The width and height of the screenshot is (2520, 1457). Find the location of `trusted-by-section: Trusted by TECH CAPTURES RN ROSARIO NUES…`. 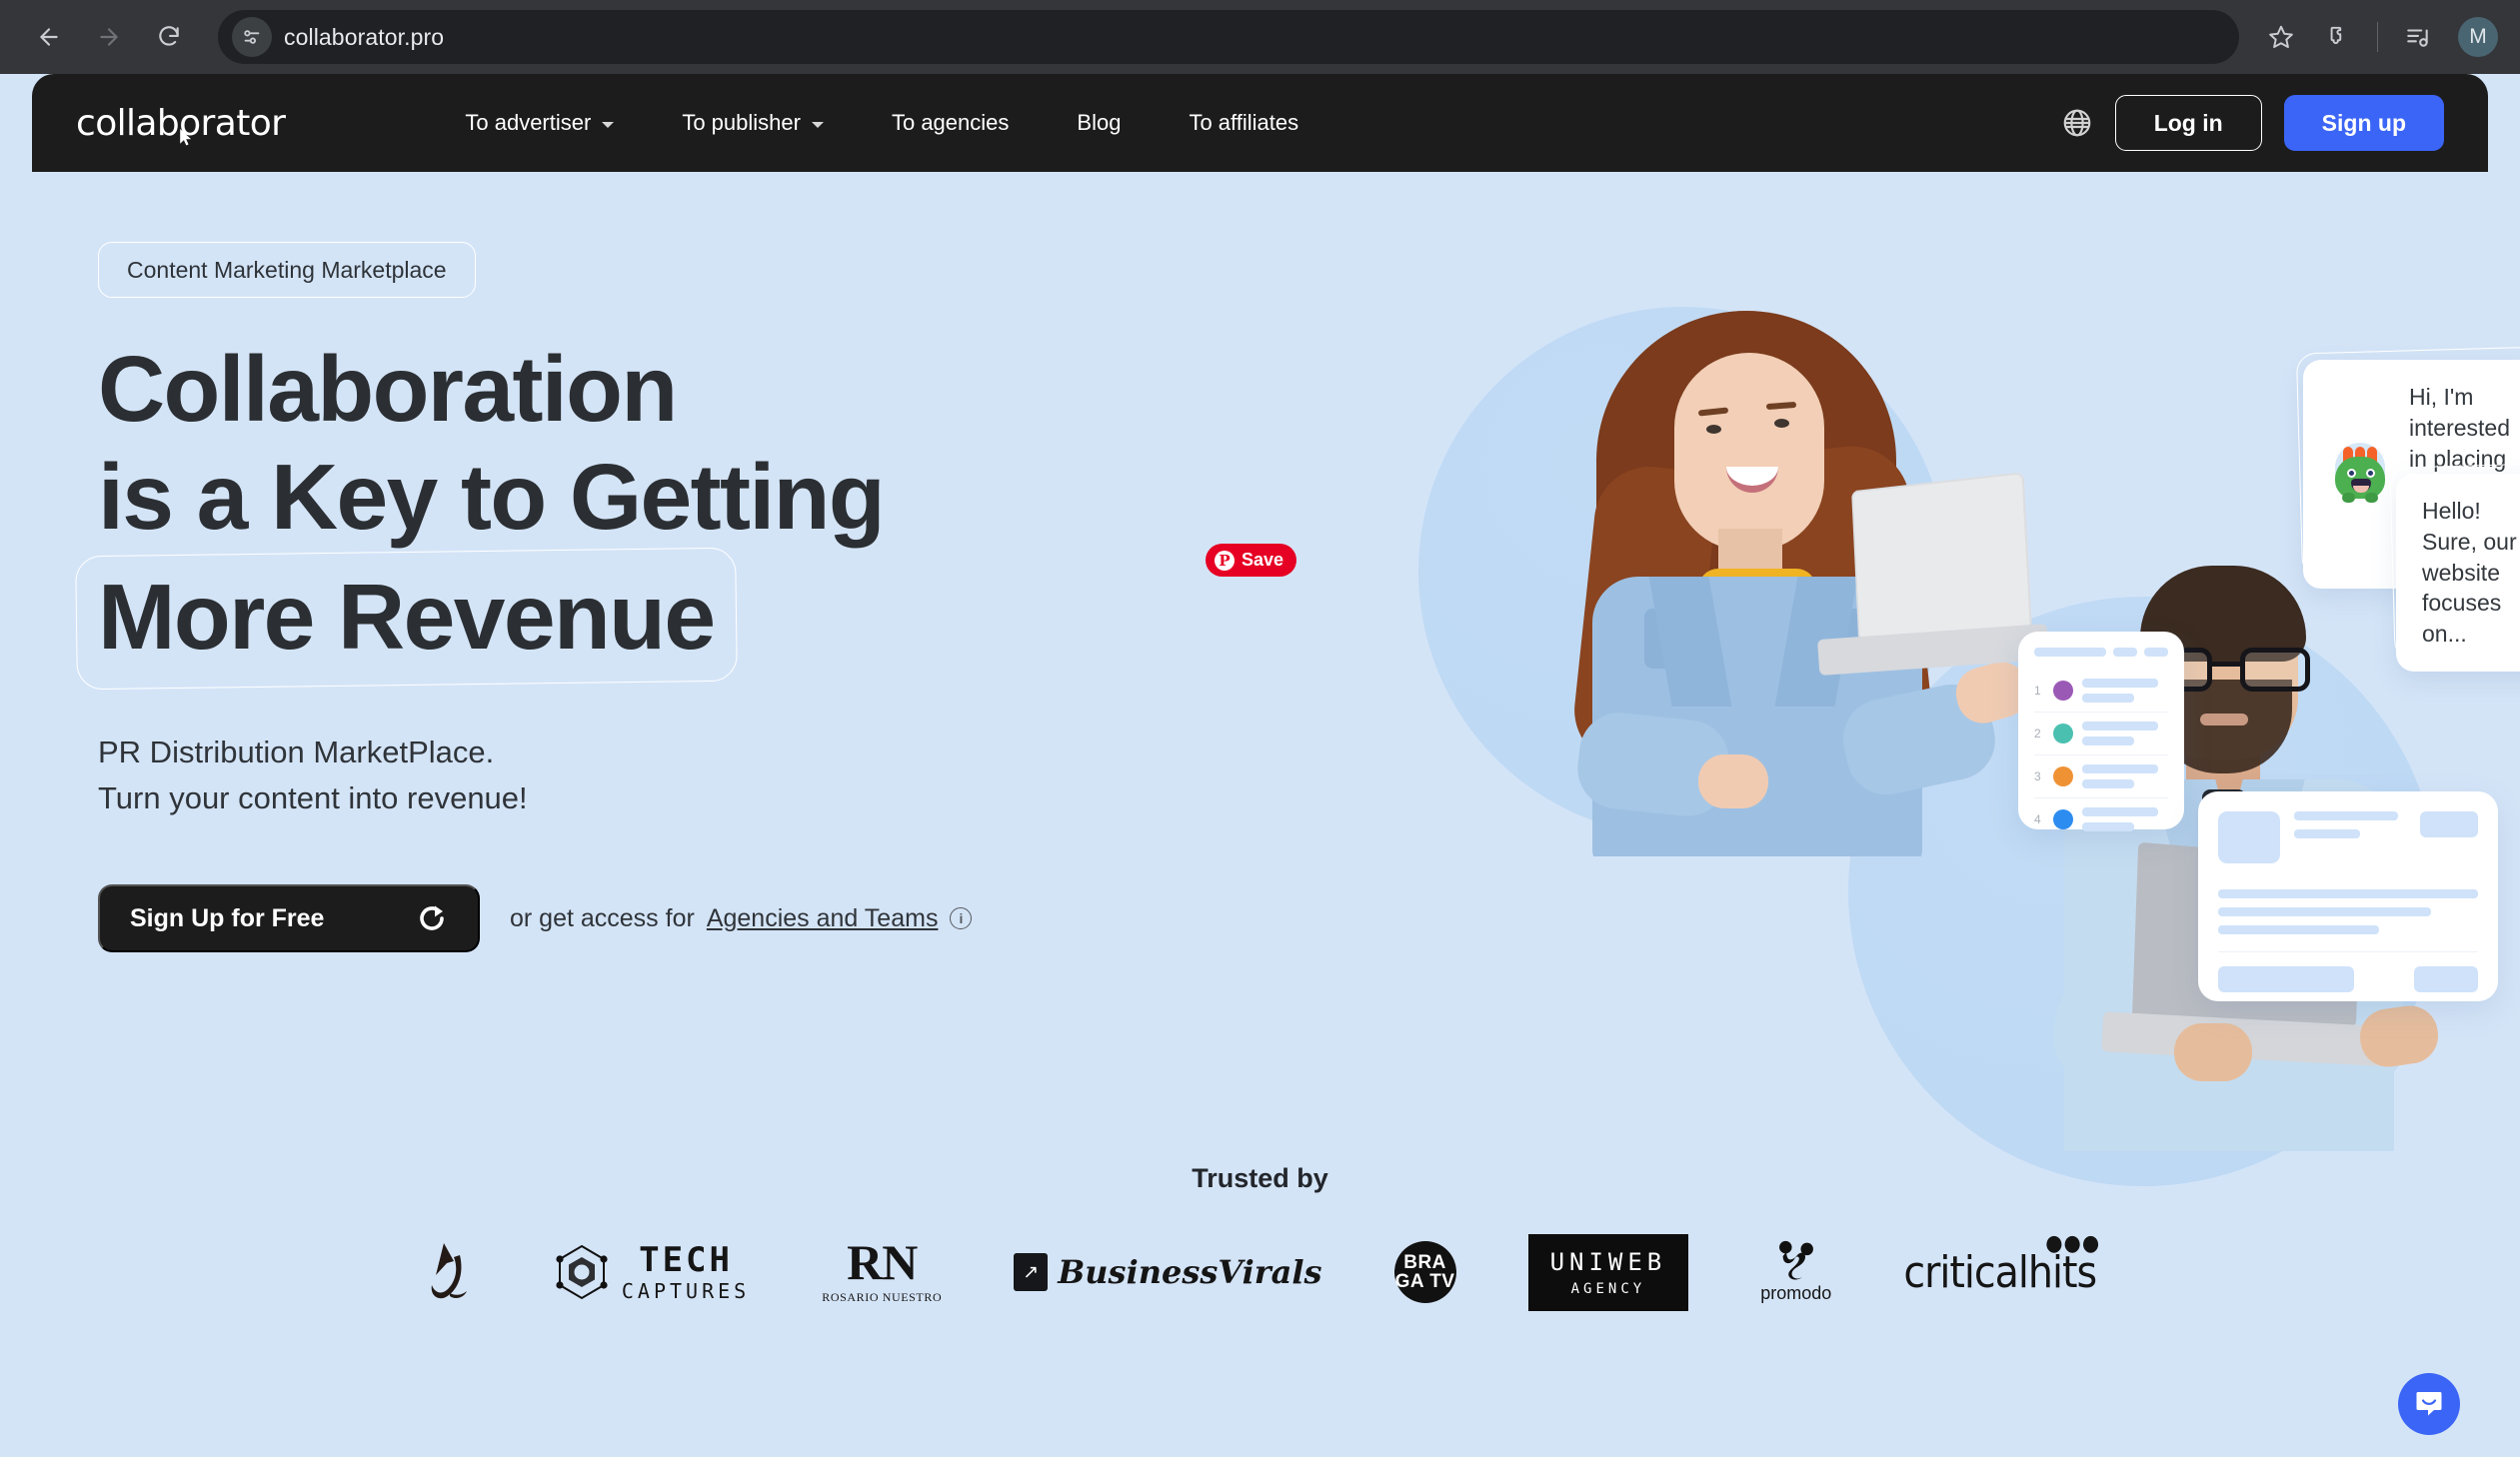

trusted-by-section: Trusted by TECH CAPTURES RN ROSARIO NUES… is located at coordinates (1260, 1237).